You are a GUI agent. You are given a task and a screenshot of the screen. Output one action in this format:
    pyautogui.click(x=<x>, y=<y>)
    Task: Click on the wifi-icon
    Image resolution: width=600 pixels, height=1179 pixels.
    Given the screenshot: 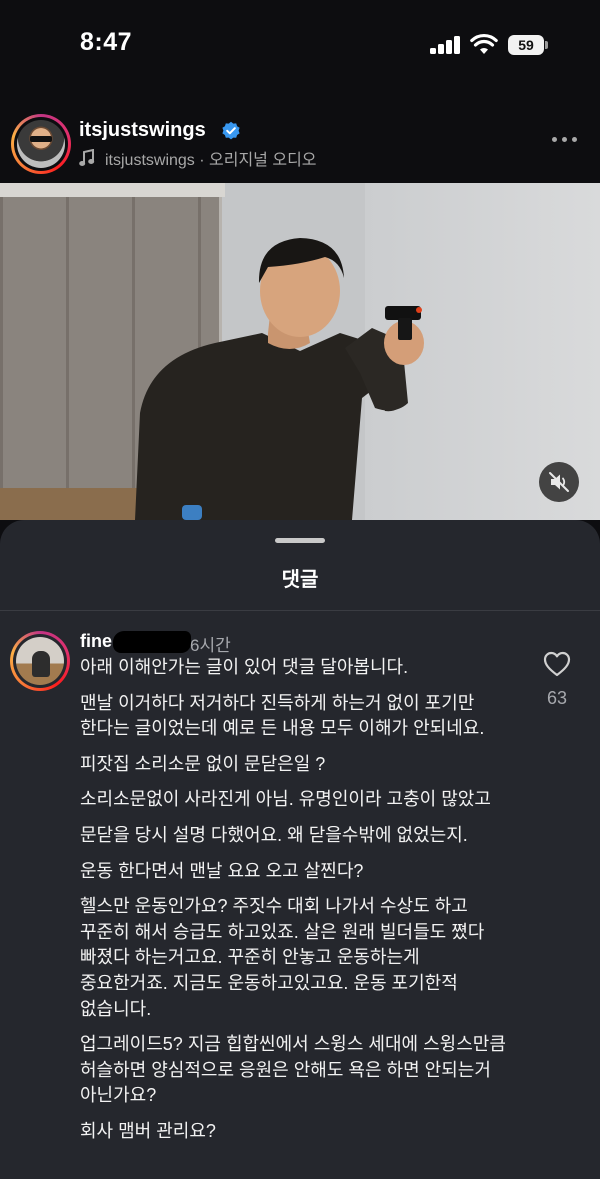 What is the action you would take?
    pyautogui.click(x=484, y=43)
    